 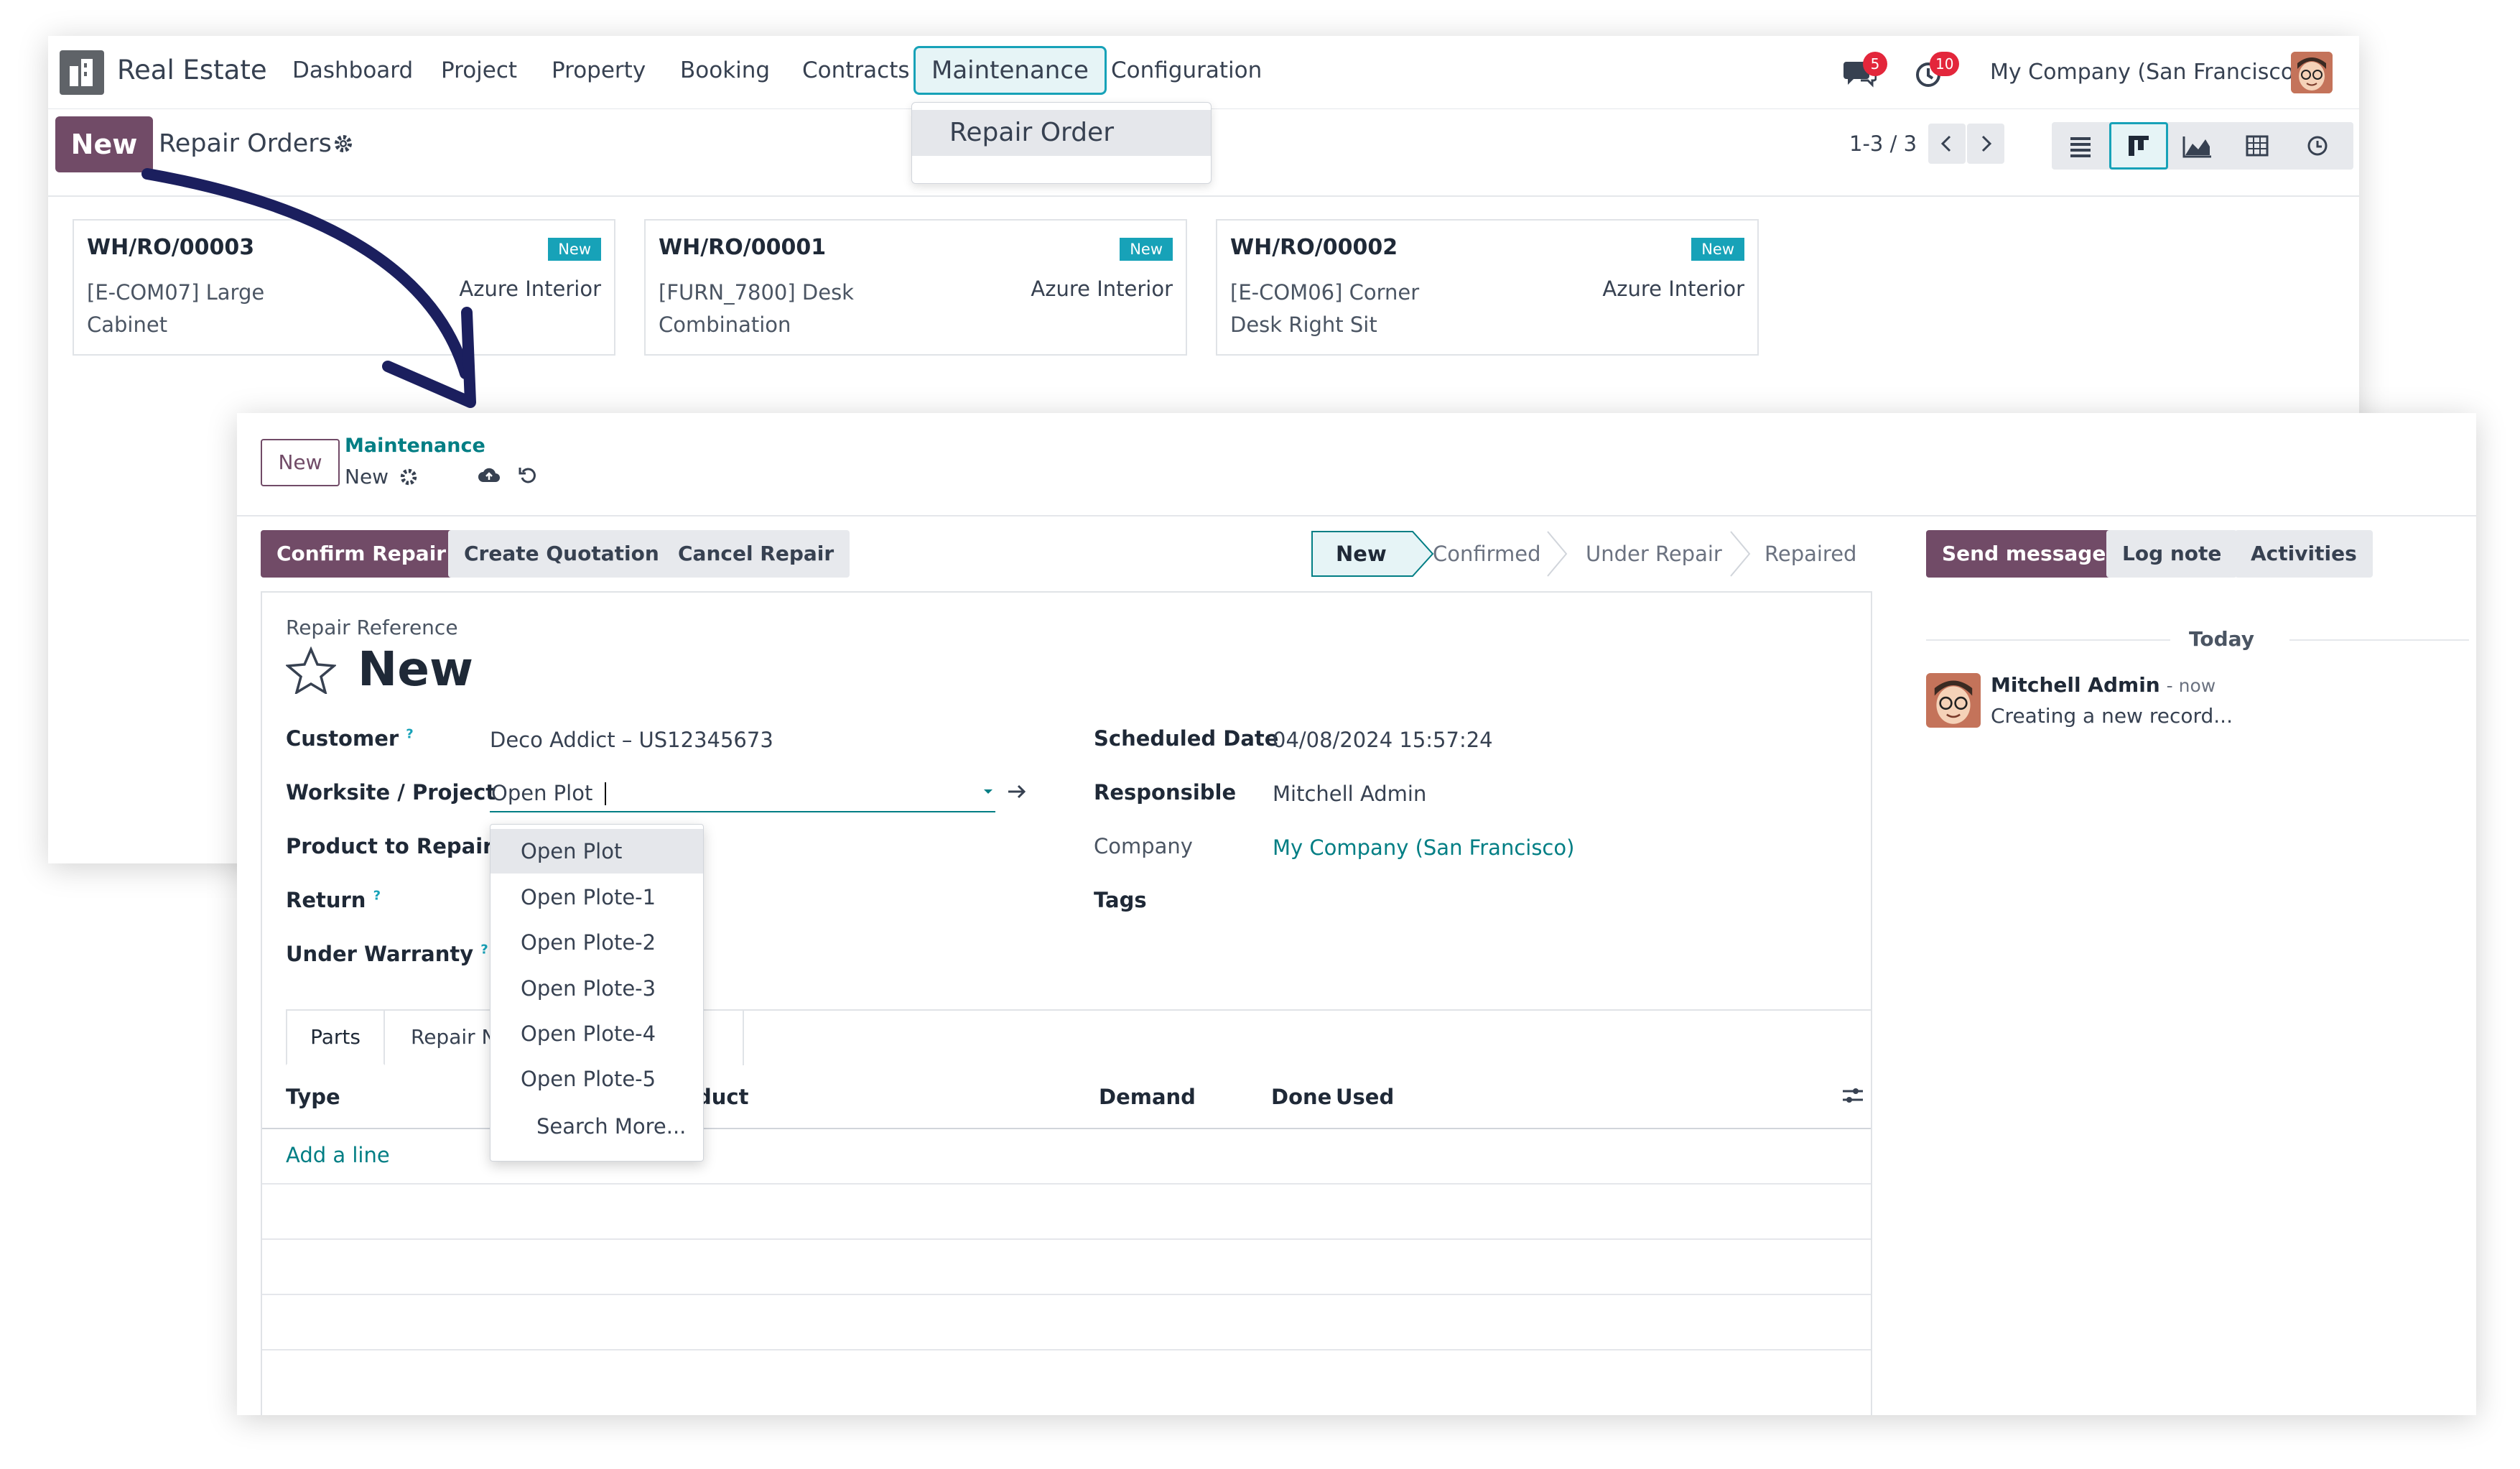 I want to click on card-product: [FURN_7800] Desk Combination, so click(x=756, y=308).